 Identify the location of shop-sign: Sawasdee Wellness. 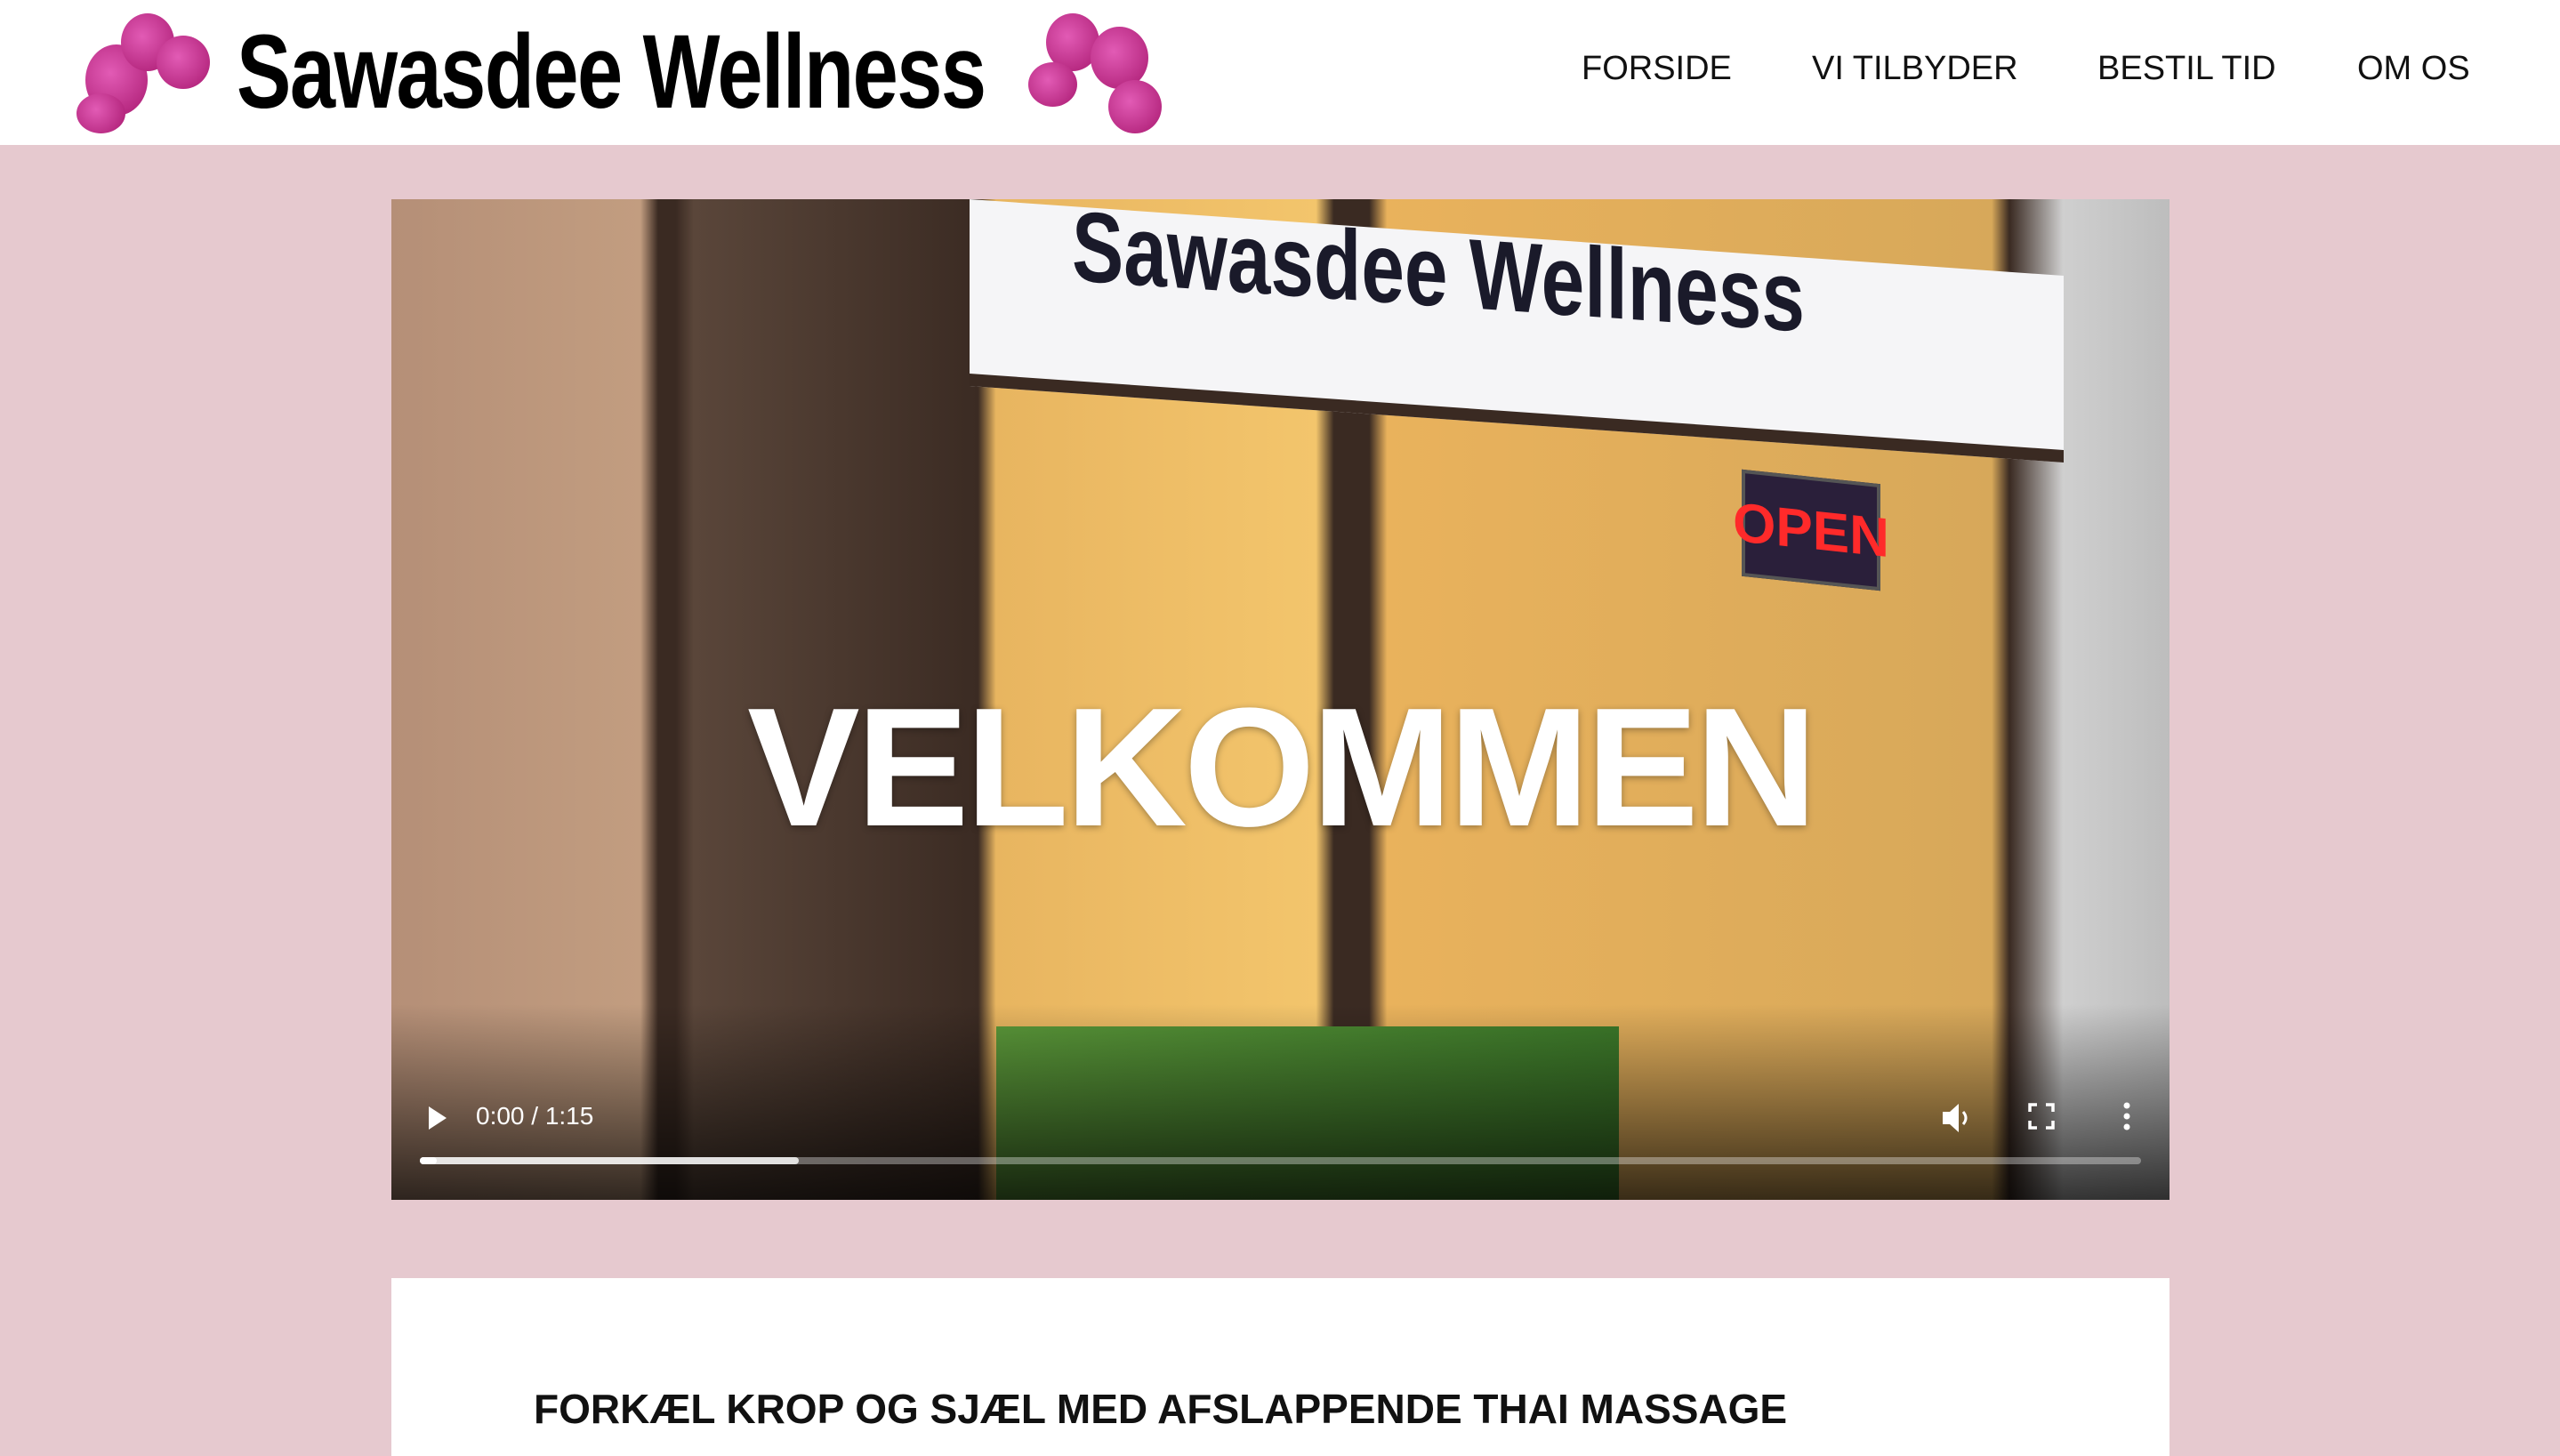
(1517, 331).